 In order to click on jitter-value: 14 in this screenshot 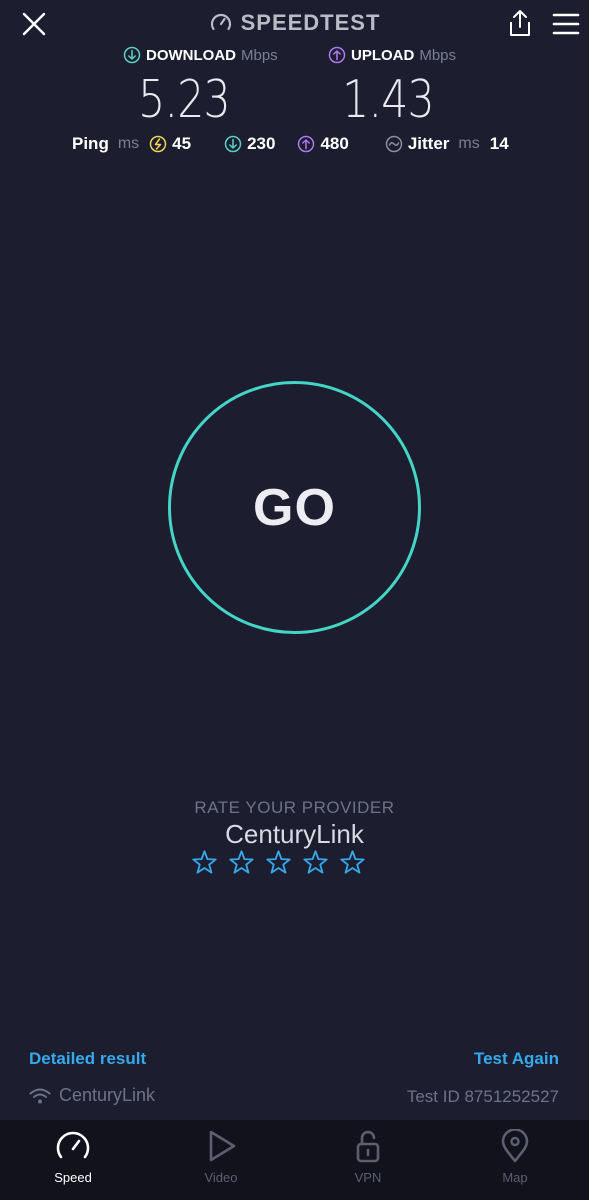, I will do `click(499, 143)`.